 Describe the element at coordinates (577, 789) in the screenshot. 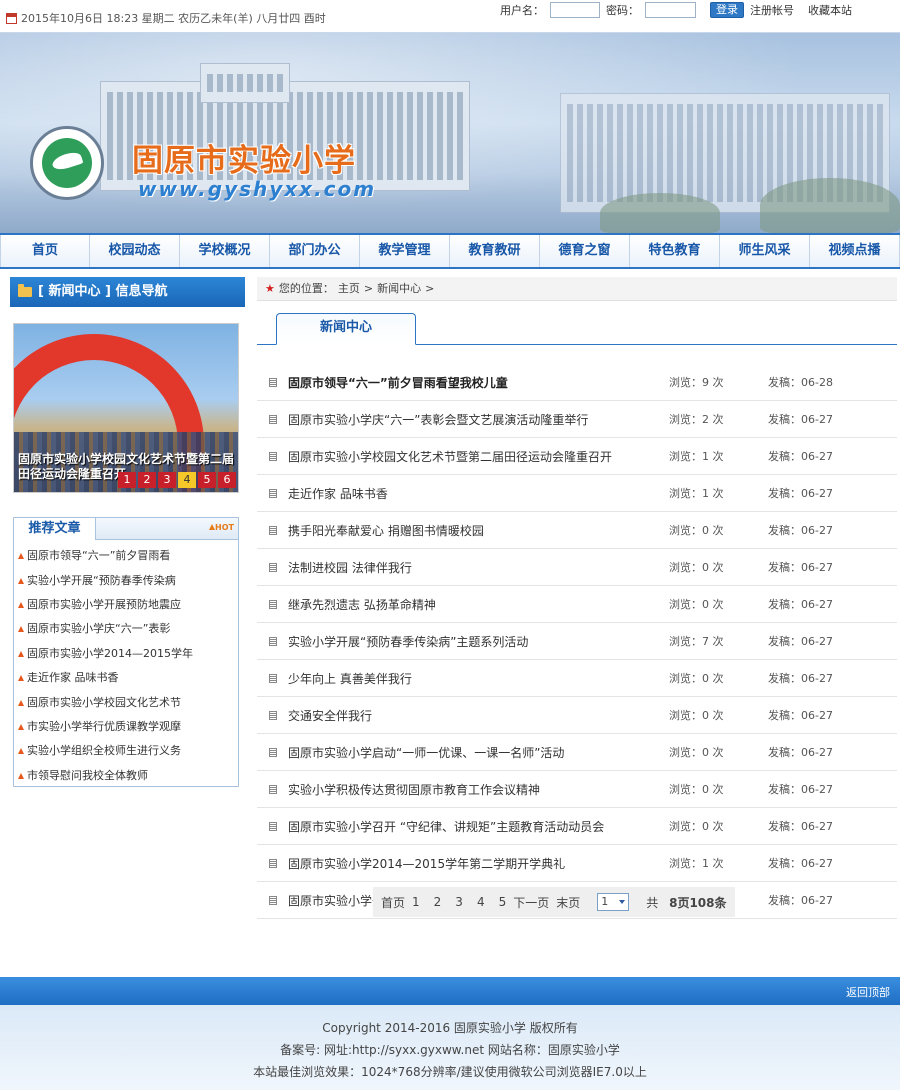

I see `news-row: 实验小学积极传达贯彻固原市教育工作会议精神 浏览：0 次 发稿：06-27` at that location.